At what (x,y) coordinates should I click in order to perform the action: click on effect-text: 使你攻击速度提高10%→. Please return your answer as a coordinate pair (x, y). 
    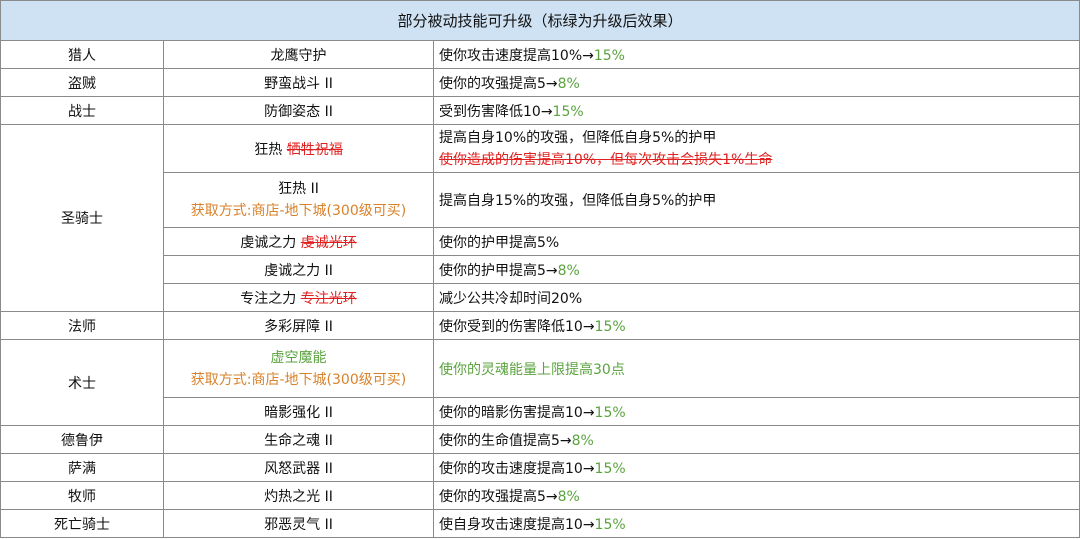
    Looking at the image, I should click on (516, 55).